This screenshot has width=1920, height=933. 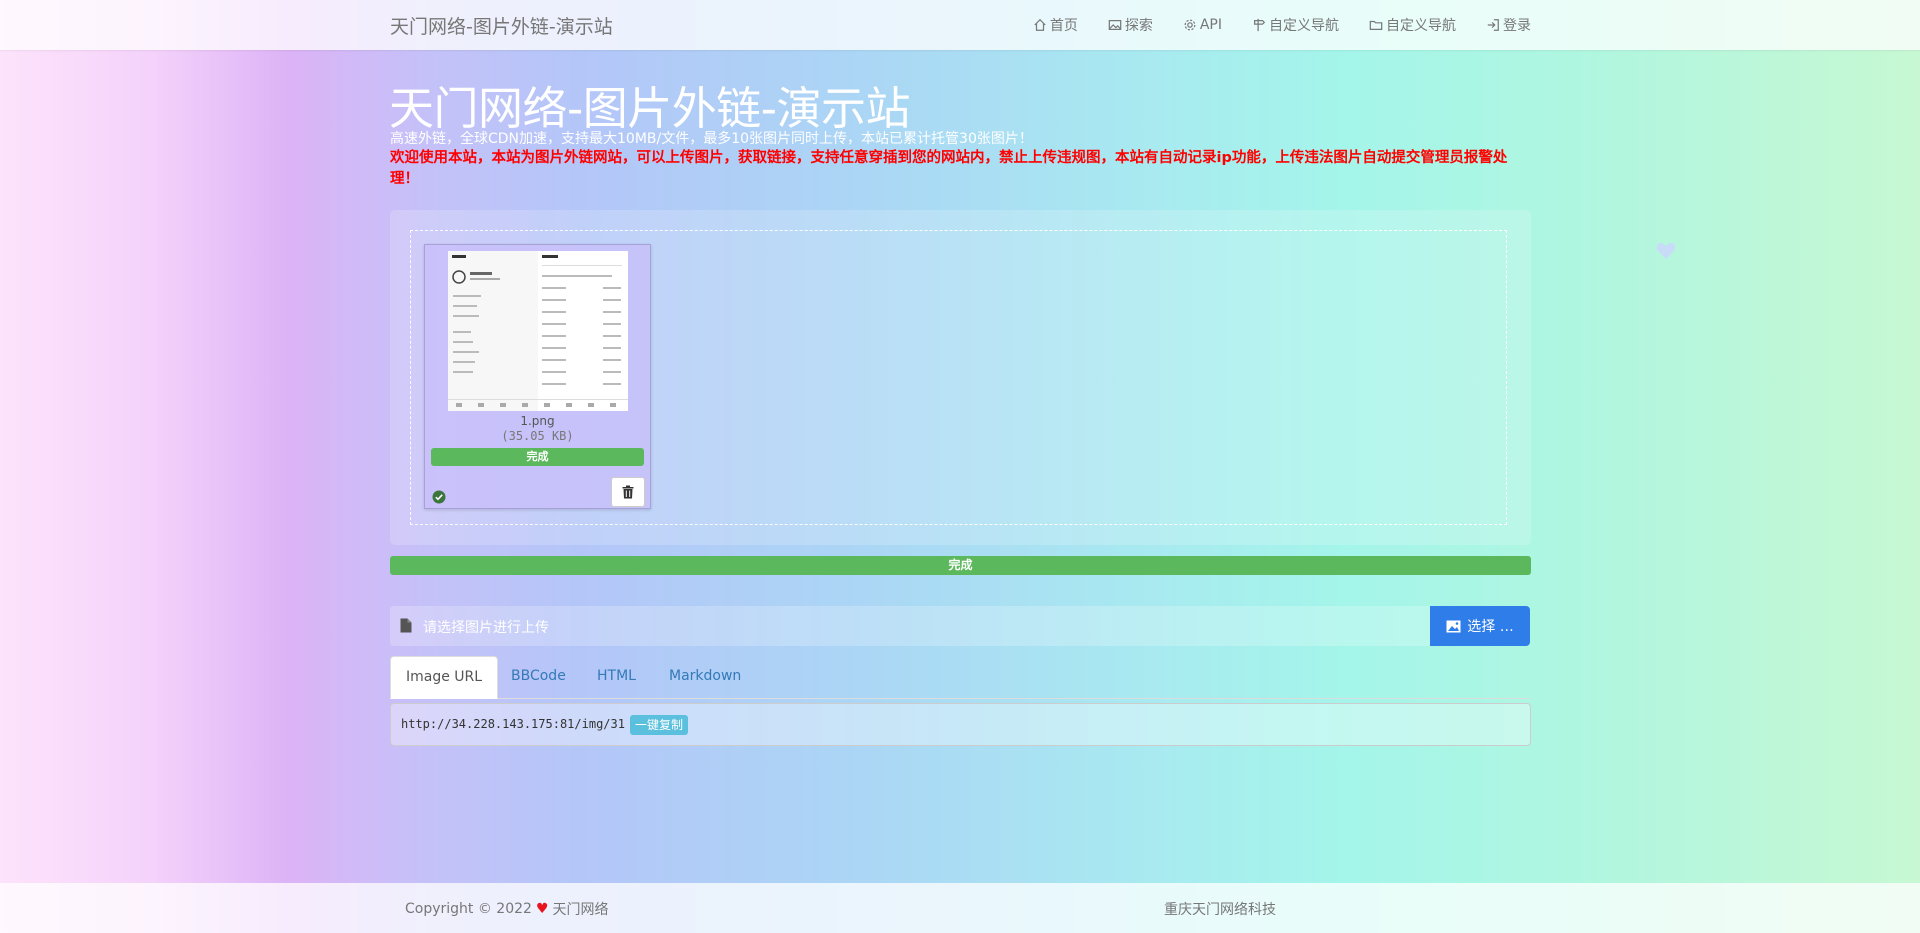 I want to click on nav-menu: 首页 探索 API 自定义导航 自定义导航 登录, so click(x=1267, y=25).